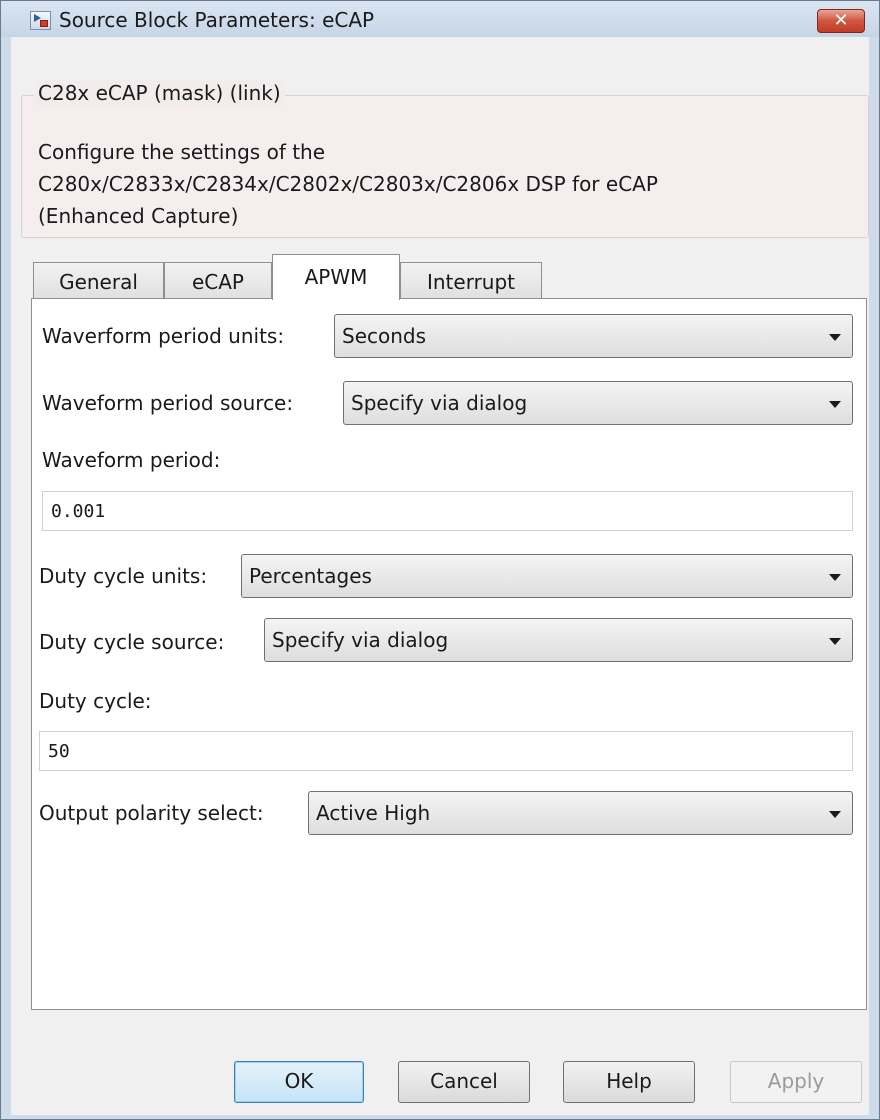 This screenshot has height=1120, width=880. What do you see at coordinates (299, 1082) in the screenshot?
I see `ok-button: OK` at bounding box center [299, 1082].